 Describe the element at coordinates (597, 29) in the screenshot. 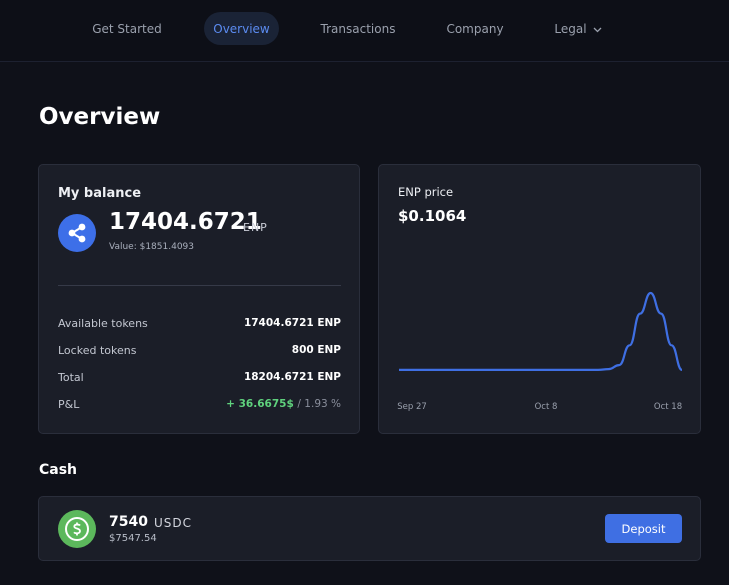

I see `chevron-down-icon` at that location.